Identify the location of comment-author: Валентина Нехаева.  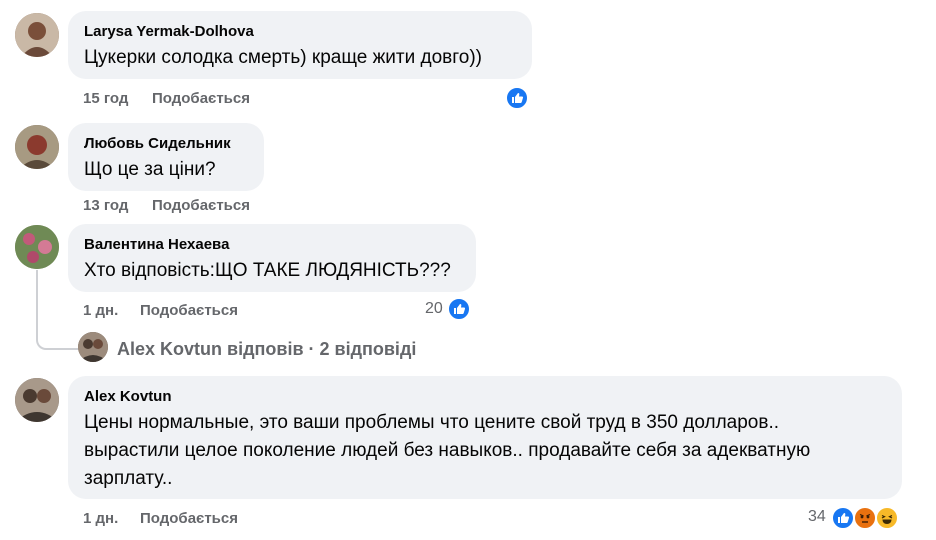
(156, 244).